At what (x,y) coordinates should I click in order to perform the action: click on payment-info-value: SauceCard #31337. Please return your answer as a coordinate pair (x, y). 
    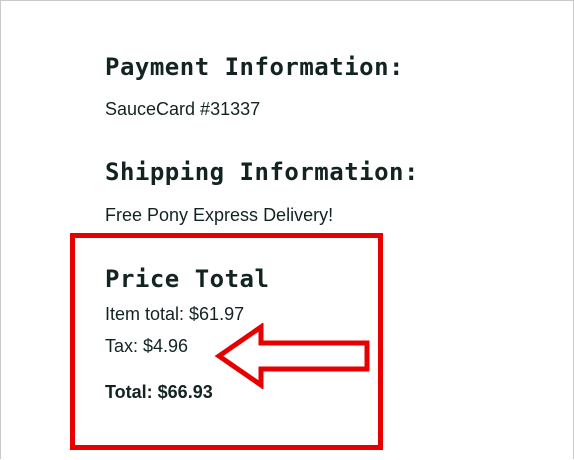
    Looking at the image, I should click on (183, 109).